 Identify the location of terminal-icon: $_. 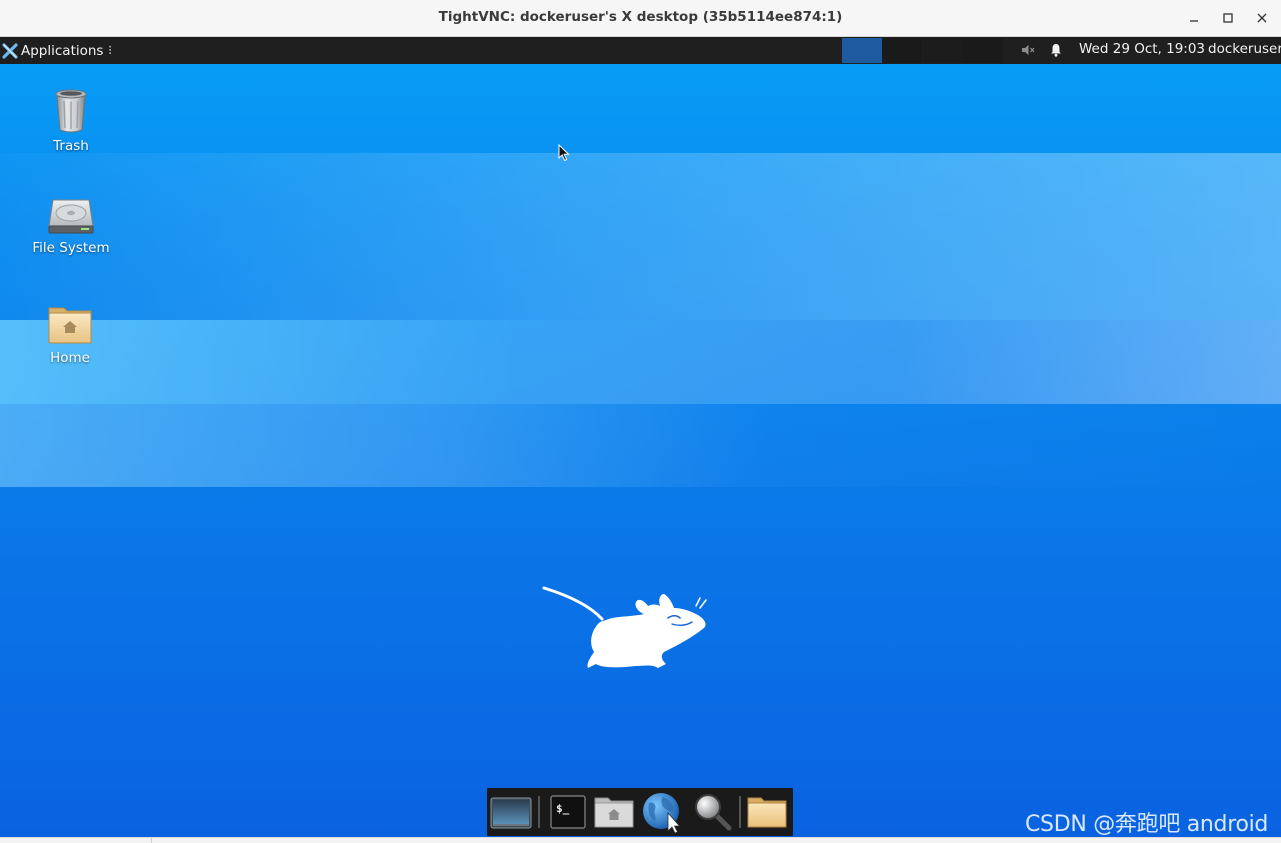
(568, 812).